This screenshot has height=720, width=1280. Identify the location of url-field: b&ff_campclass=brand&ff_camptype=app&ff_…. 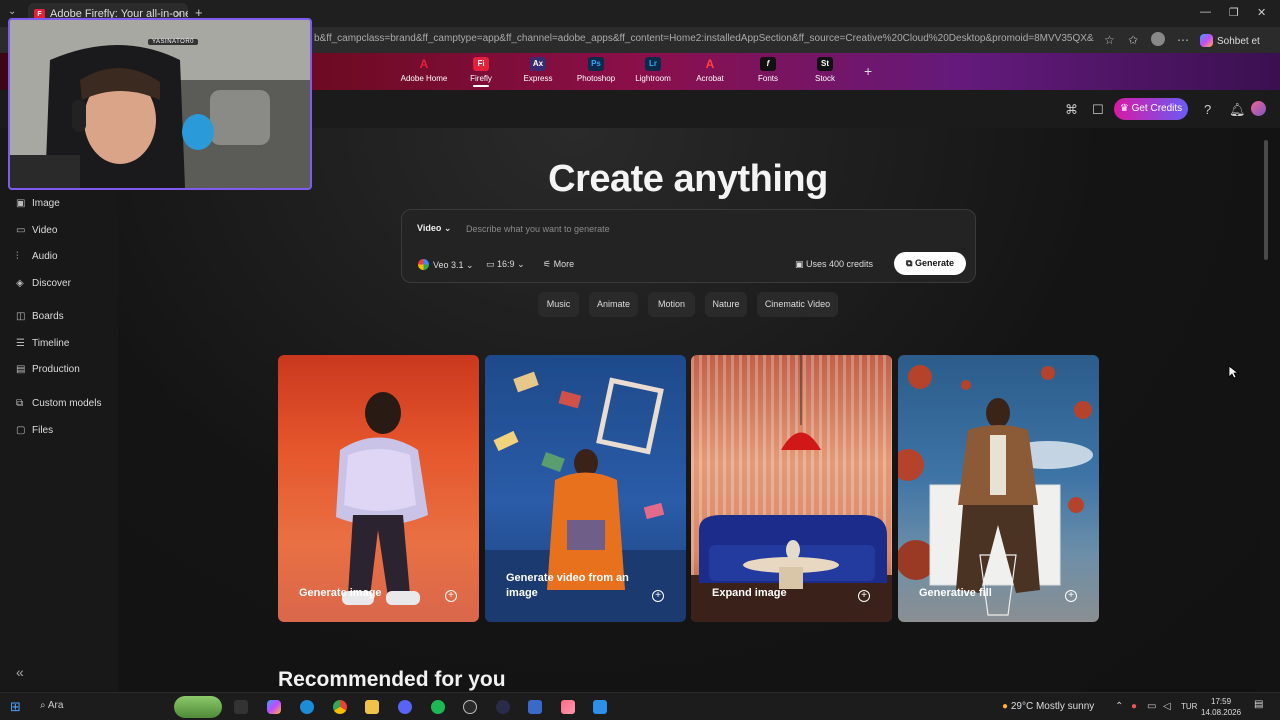
(704, 38).